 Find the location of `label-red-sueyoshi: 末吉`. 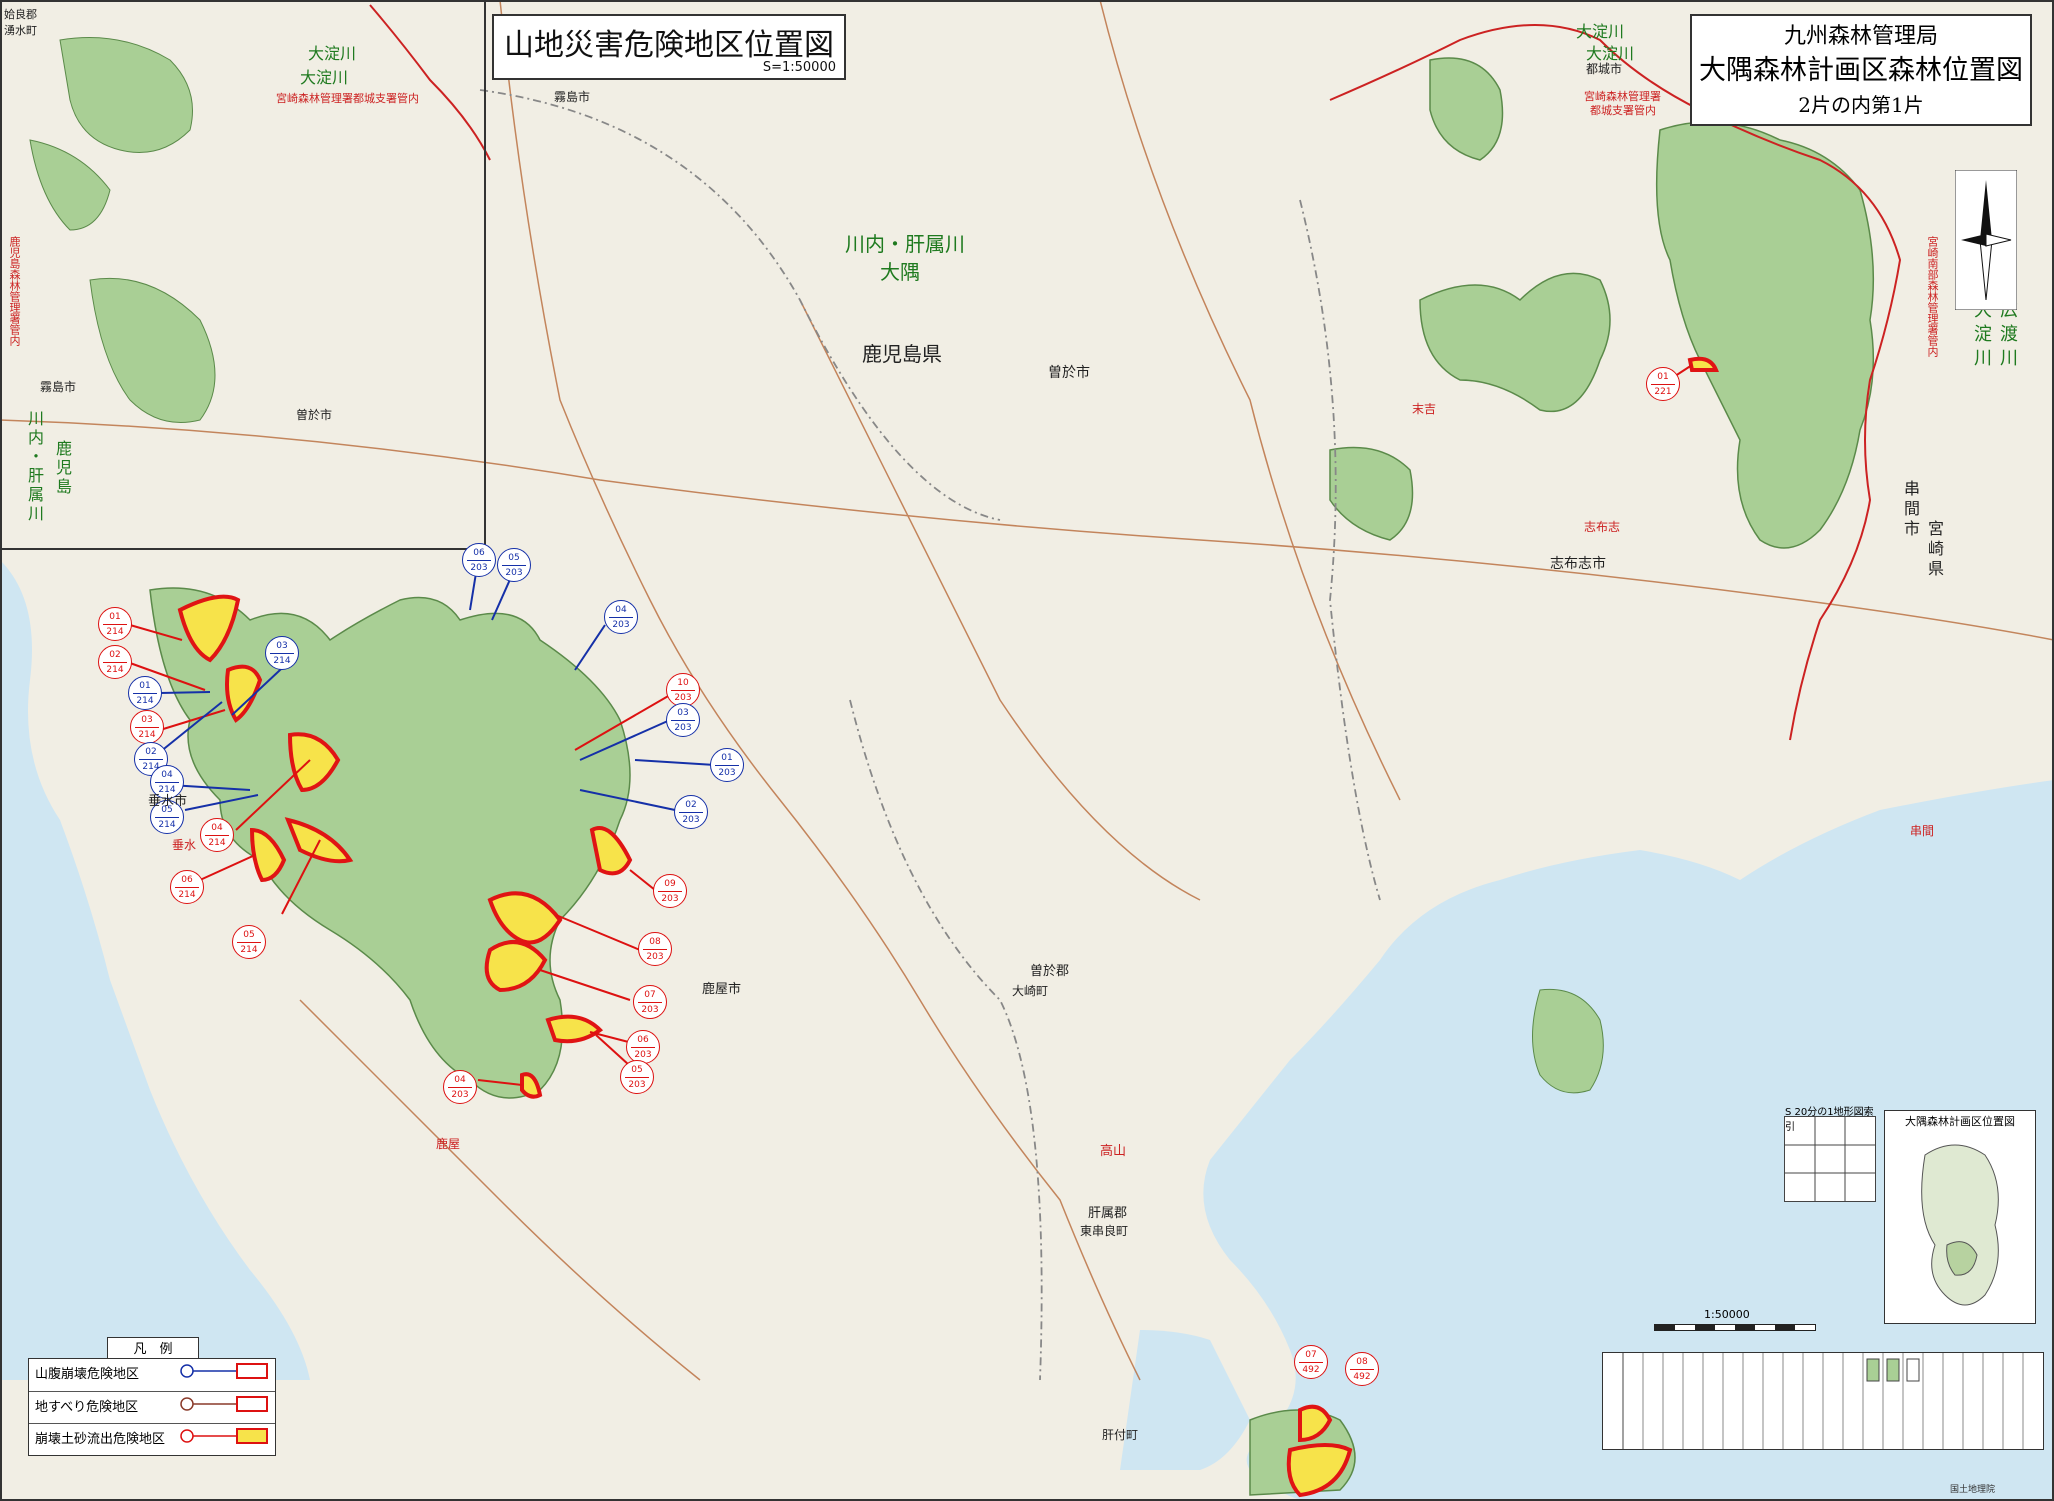

label-red-sueyoshi: 末吉 is located at coordinates (1424, 409).